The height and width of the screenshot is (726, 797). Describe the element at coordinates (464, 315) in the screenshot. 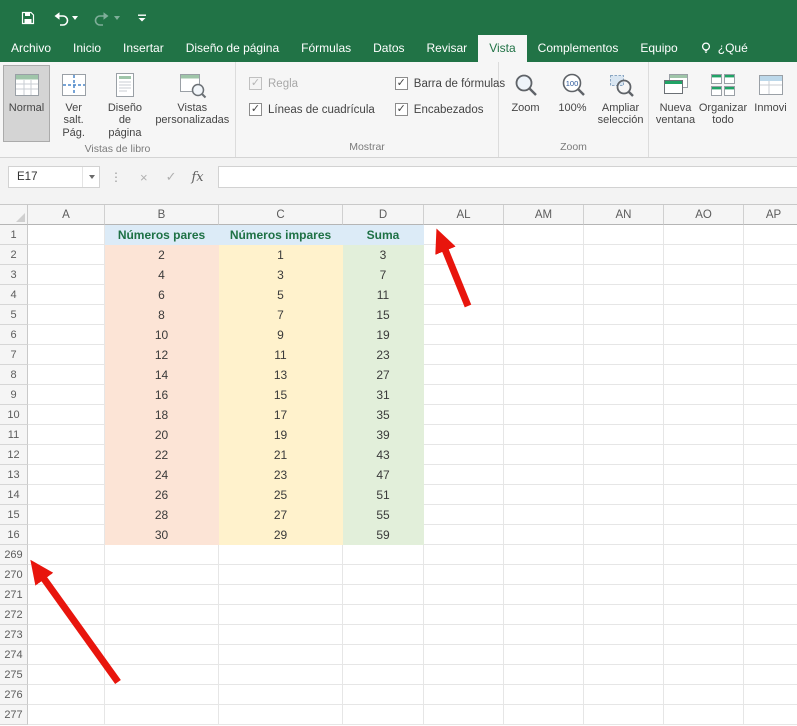

I see `cell-AL5` at that location.